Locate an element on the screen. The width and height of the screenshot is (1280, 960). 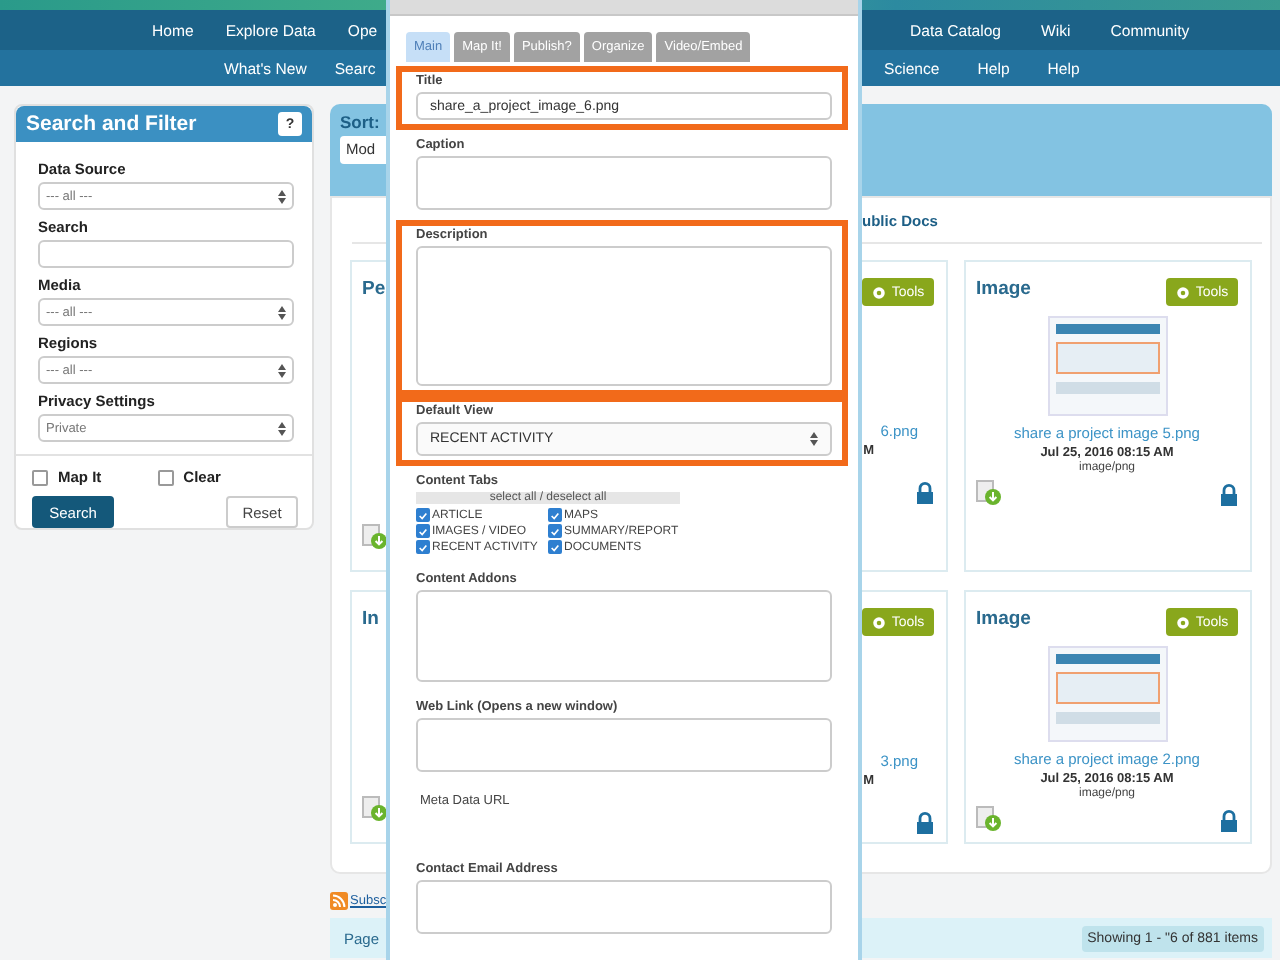
card-title: In is located at coordinates (370, 619).